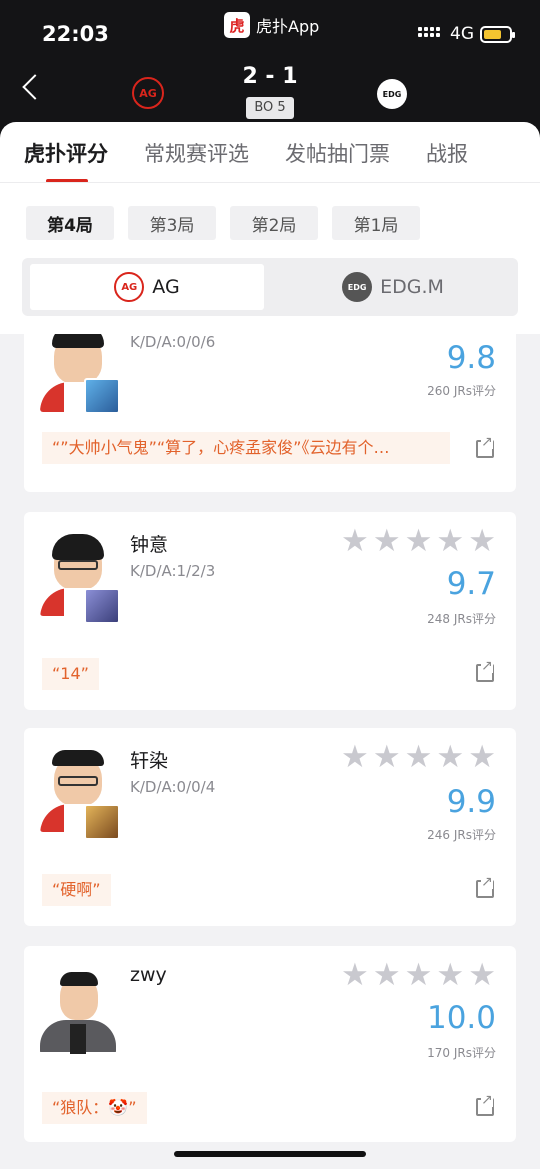 This screenshot has width=540, height=1169. I want to click on battery-icon, so click(497, 34).